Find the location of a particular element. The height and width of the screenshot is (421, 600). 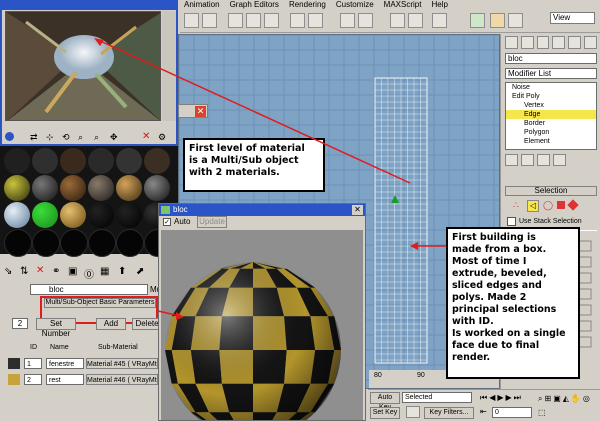

modifier-stack-item: Element is located at coordinates (551, 141).